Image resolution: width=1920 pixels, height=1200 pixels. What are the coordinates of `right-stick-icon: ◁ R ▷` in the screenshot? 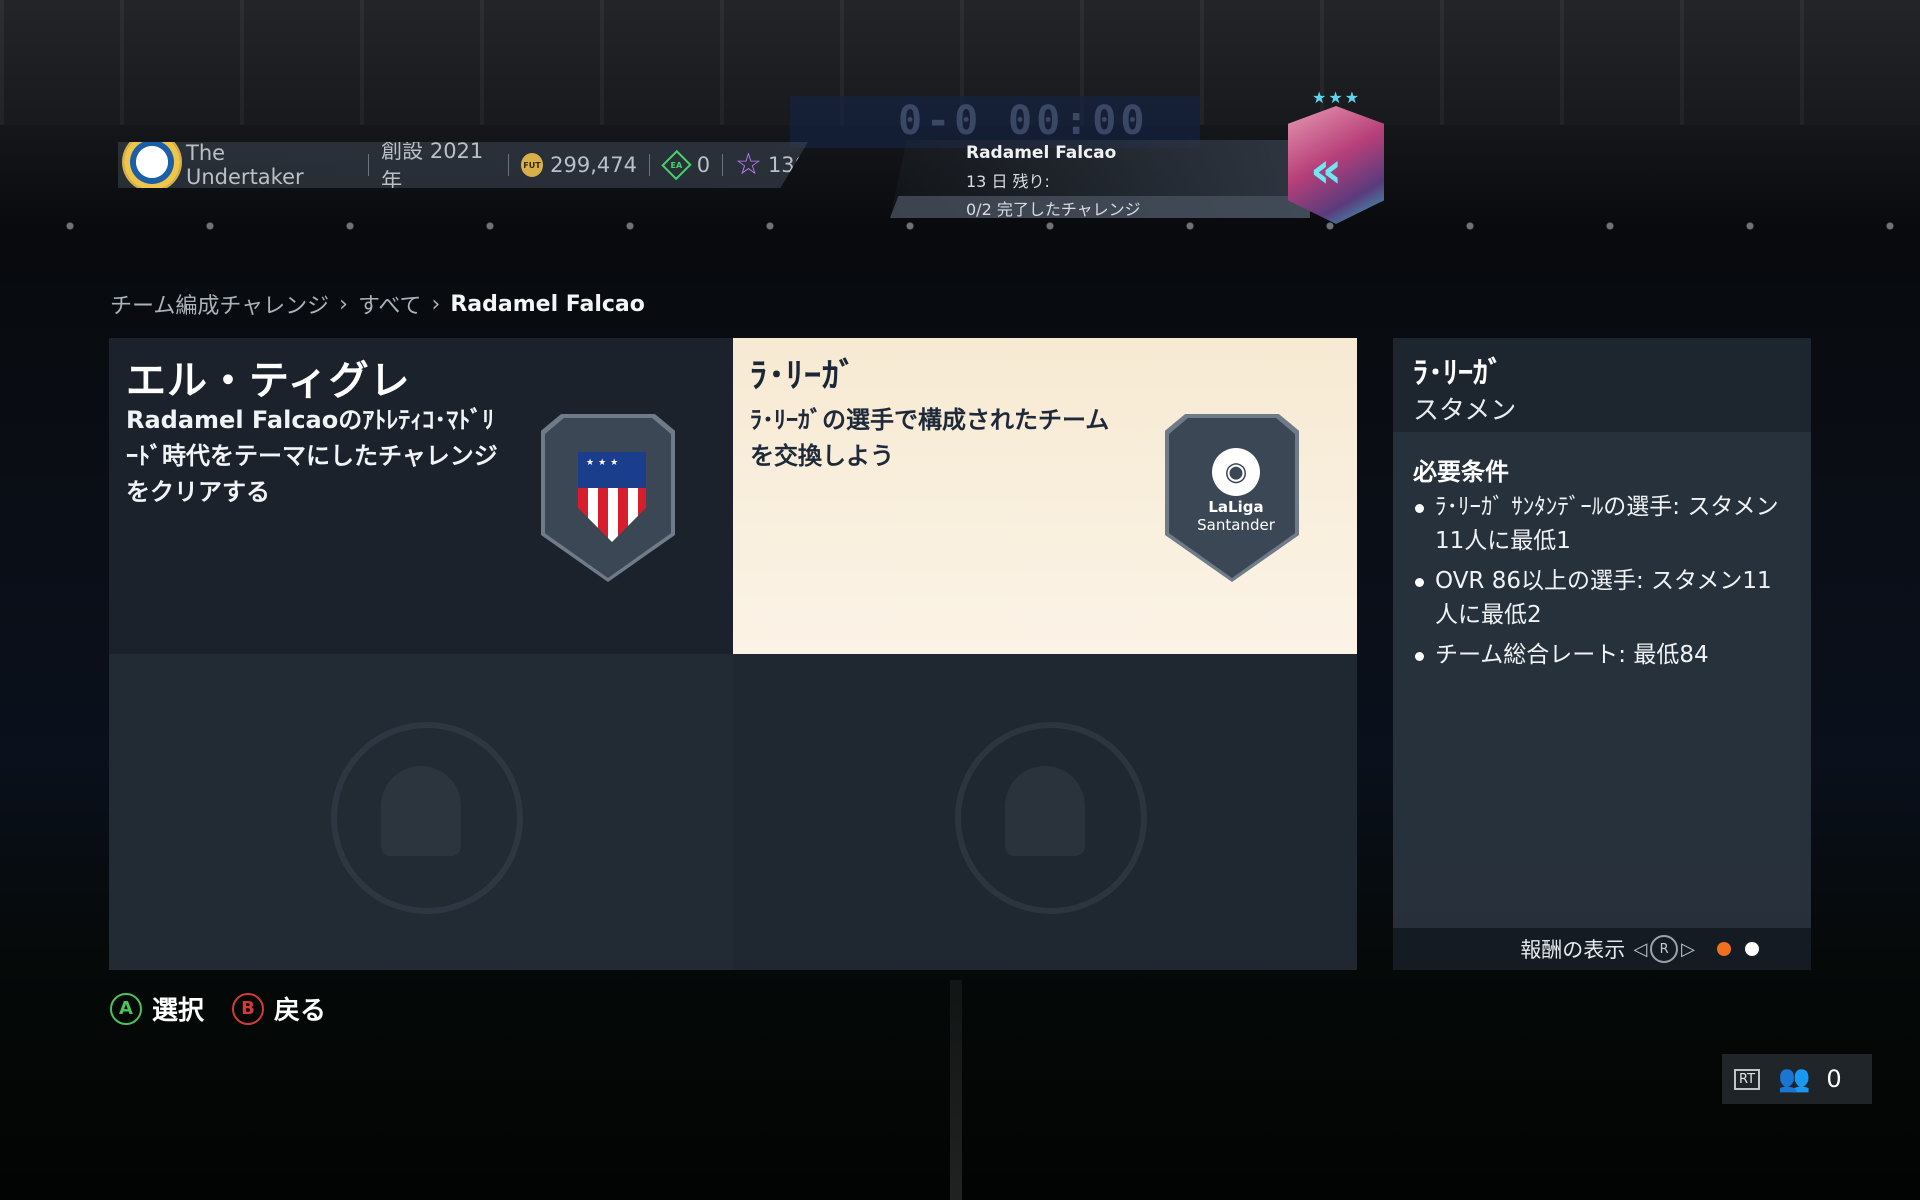 It's located at (1664, 949).